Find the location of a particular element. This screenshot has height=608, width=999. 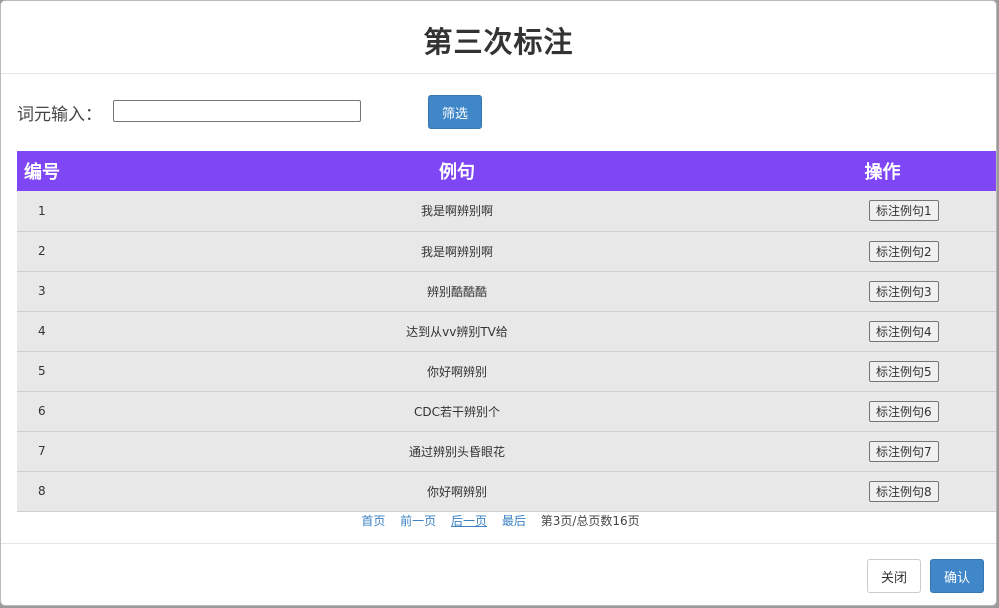

last-page-link: 最后 is located at coordinates (514, 521).